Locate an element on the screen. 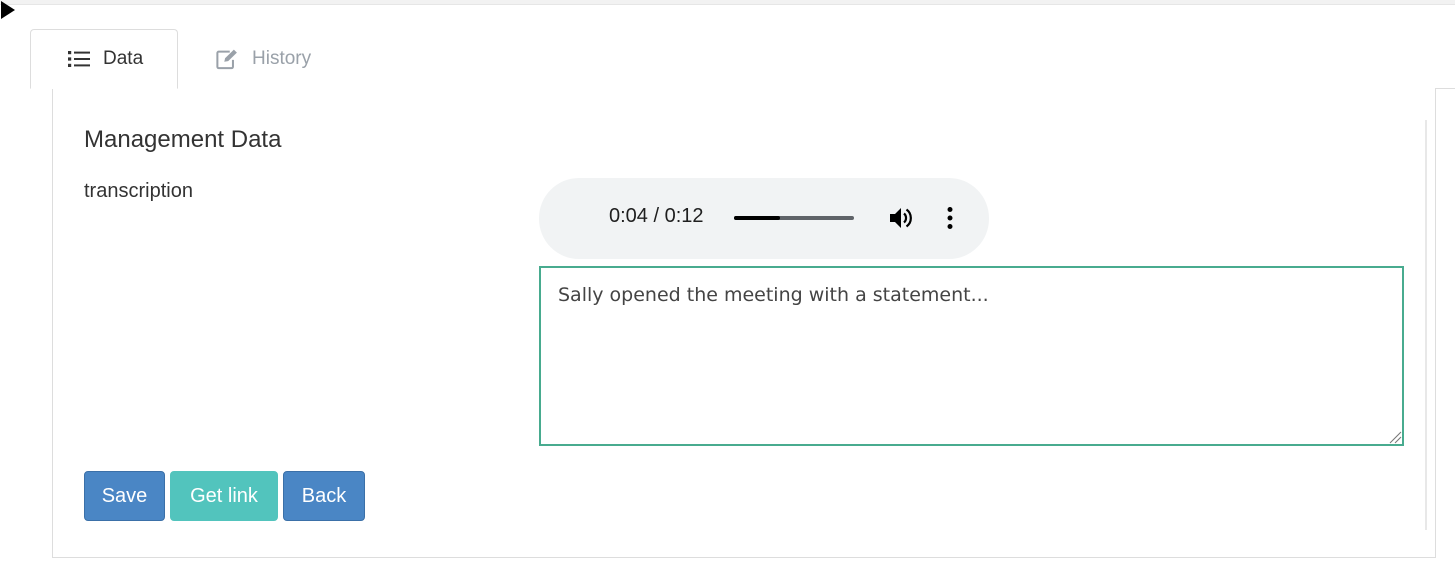 The height and width of the screenshot is (578, 1455). tab-history: History is located at coordinates (281, 59).